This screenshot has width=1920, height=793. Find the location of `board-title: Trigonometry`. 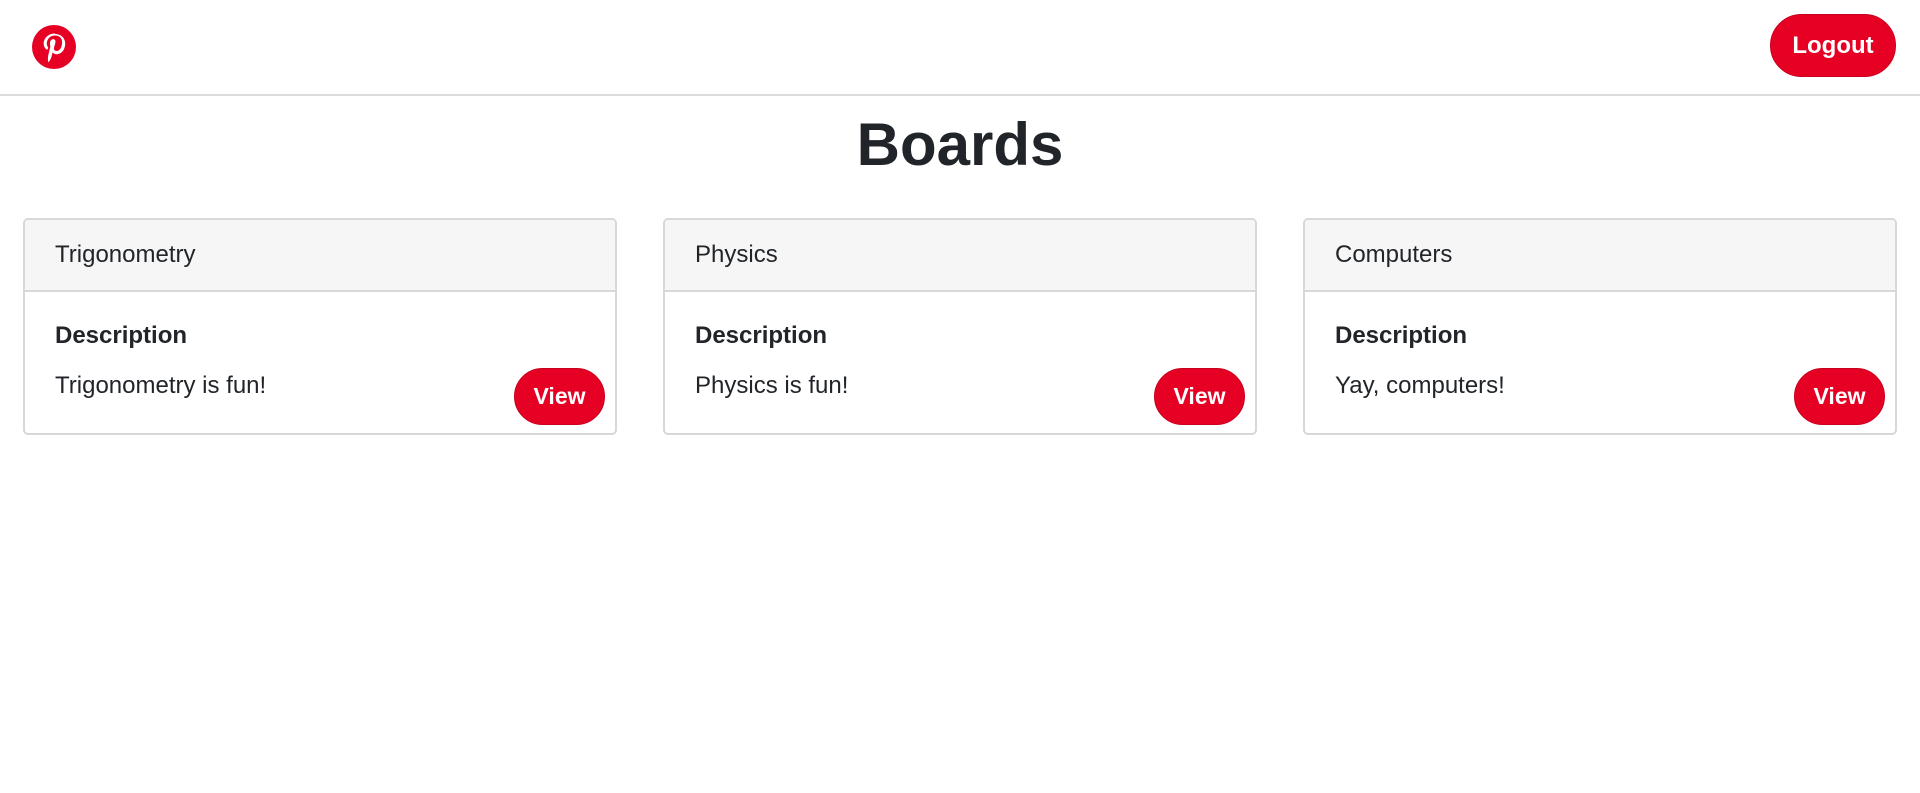

board-title: Trigonometry is located at coordinates (320, 256).